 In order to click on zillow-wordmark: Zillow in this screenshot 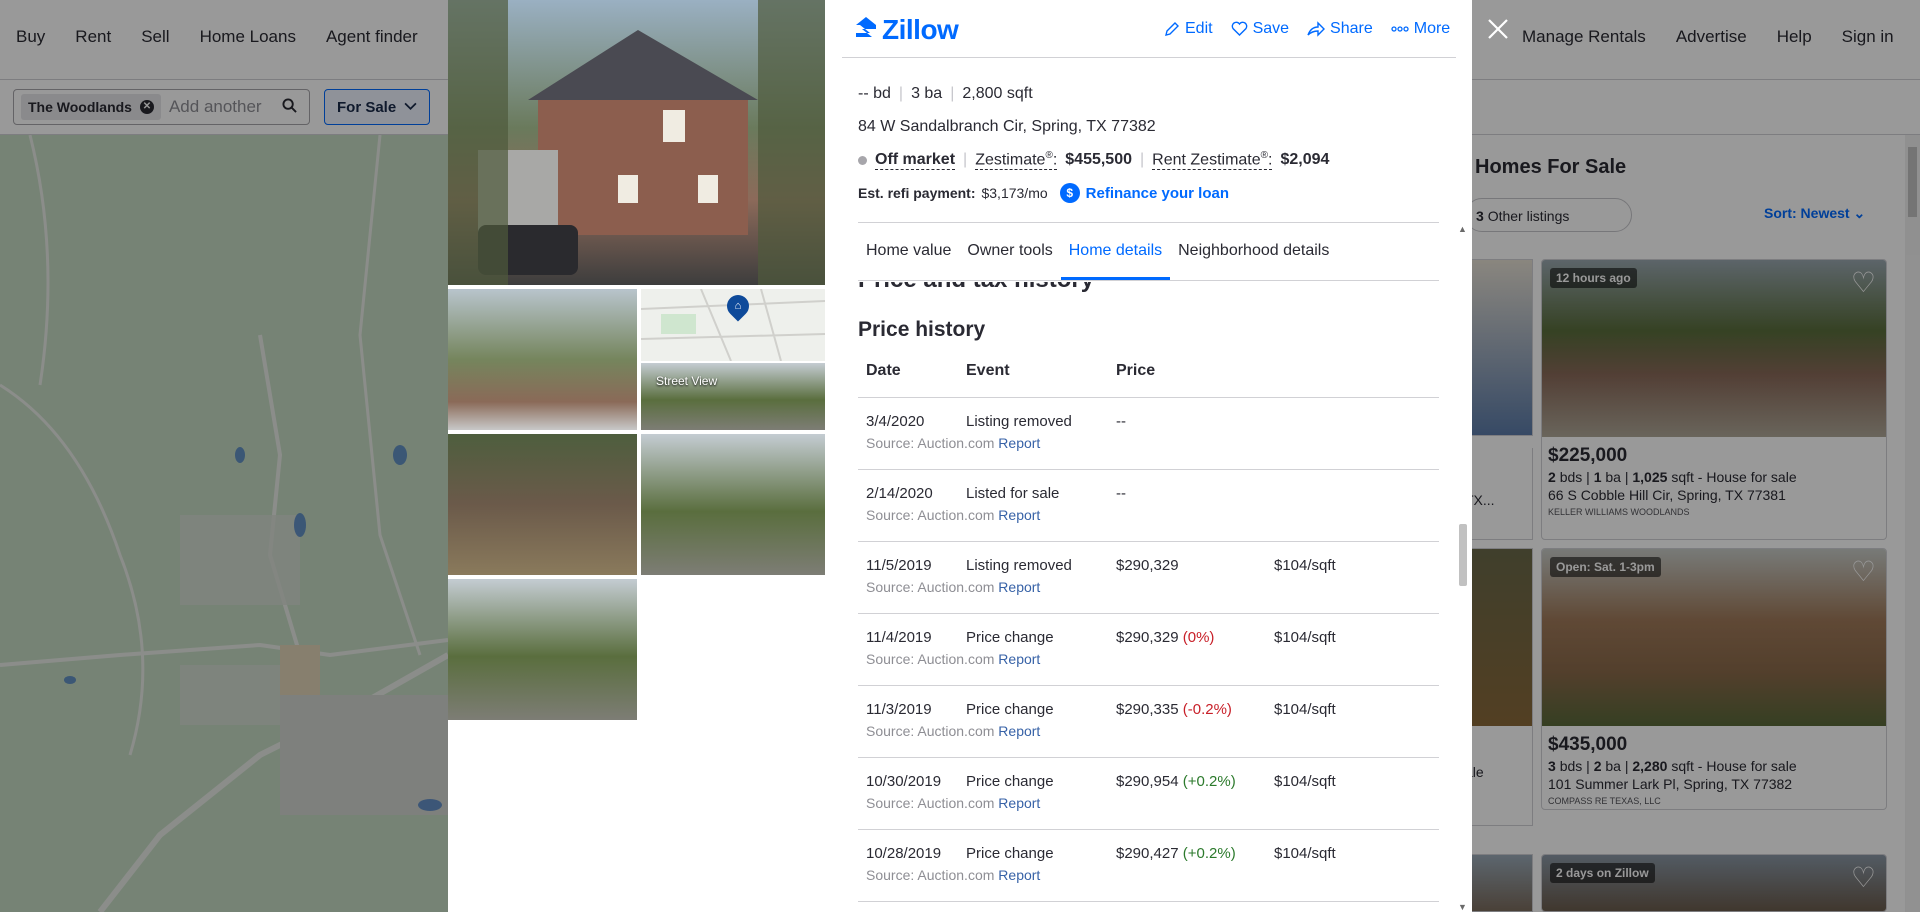, I will do `click(920, 29)`.